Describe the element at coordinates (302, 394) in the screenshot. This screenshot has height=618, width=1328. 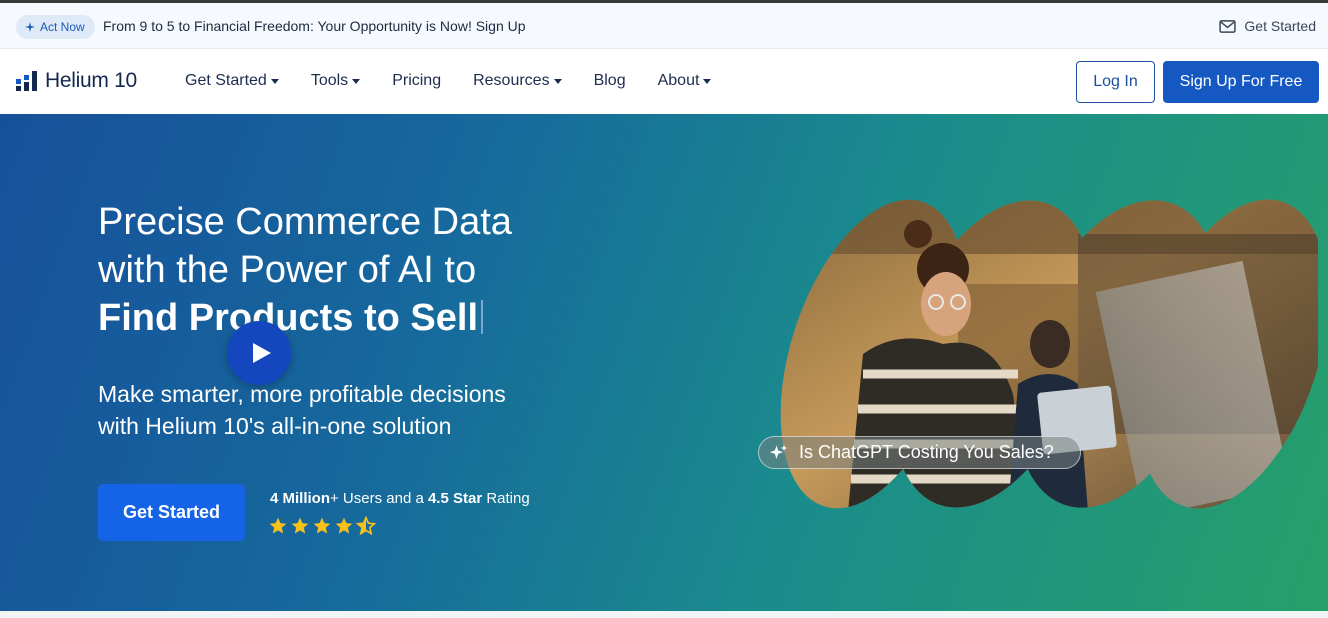
I see `subtext-line-1: Make smarter, more profitable decisions` at that location.